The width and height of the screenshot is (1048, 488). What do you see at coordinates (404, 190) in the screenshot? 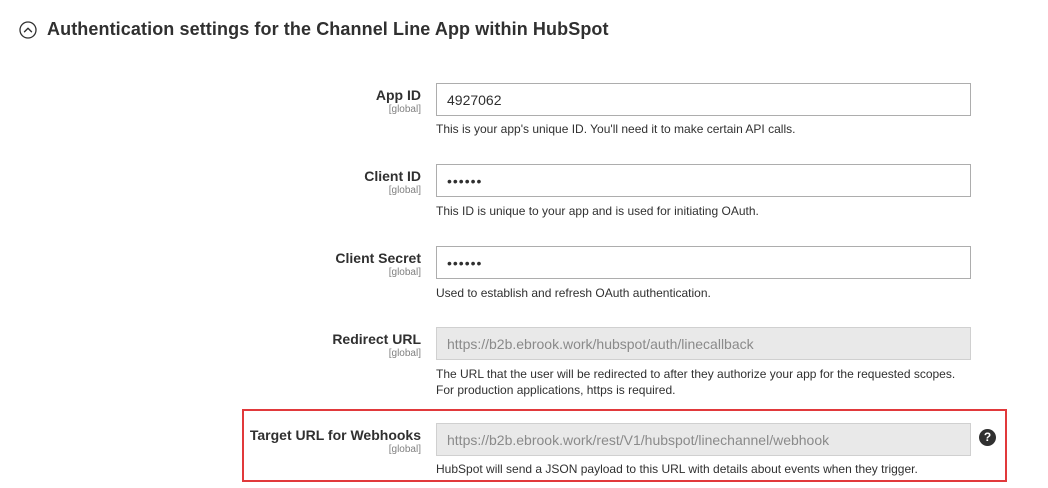
I see `client-id-scope: [global]` at bounding box center [404, 190].